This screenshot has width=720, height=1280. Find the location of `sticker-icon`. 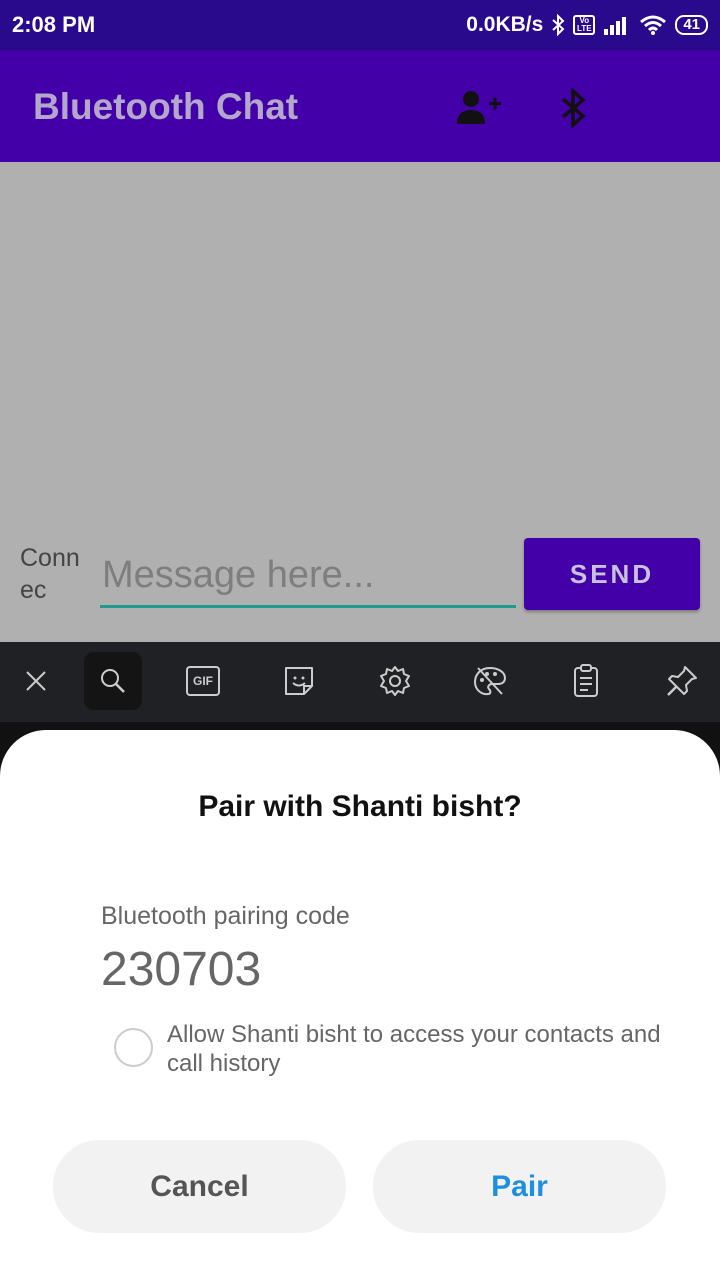

sticker-icon is located at coordinates (299, 681).